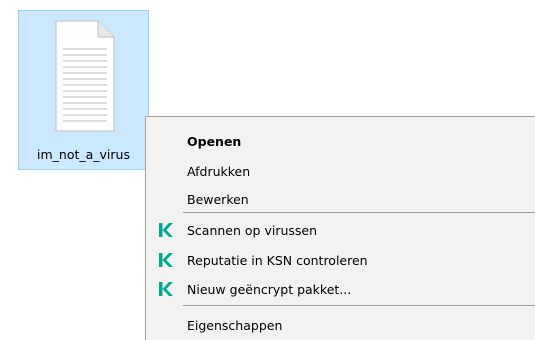  Describe the element at coordinates (340, 171) in the screenshot. I see `menu-item-print: Afdrukken` at that location.